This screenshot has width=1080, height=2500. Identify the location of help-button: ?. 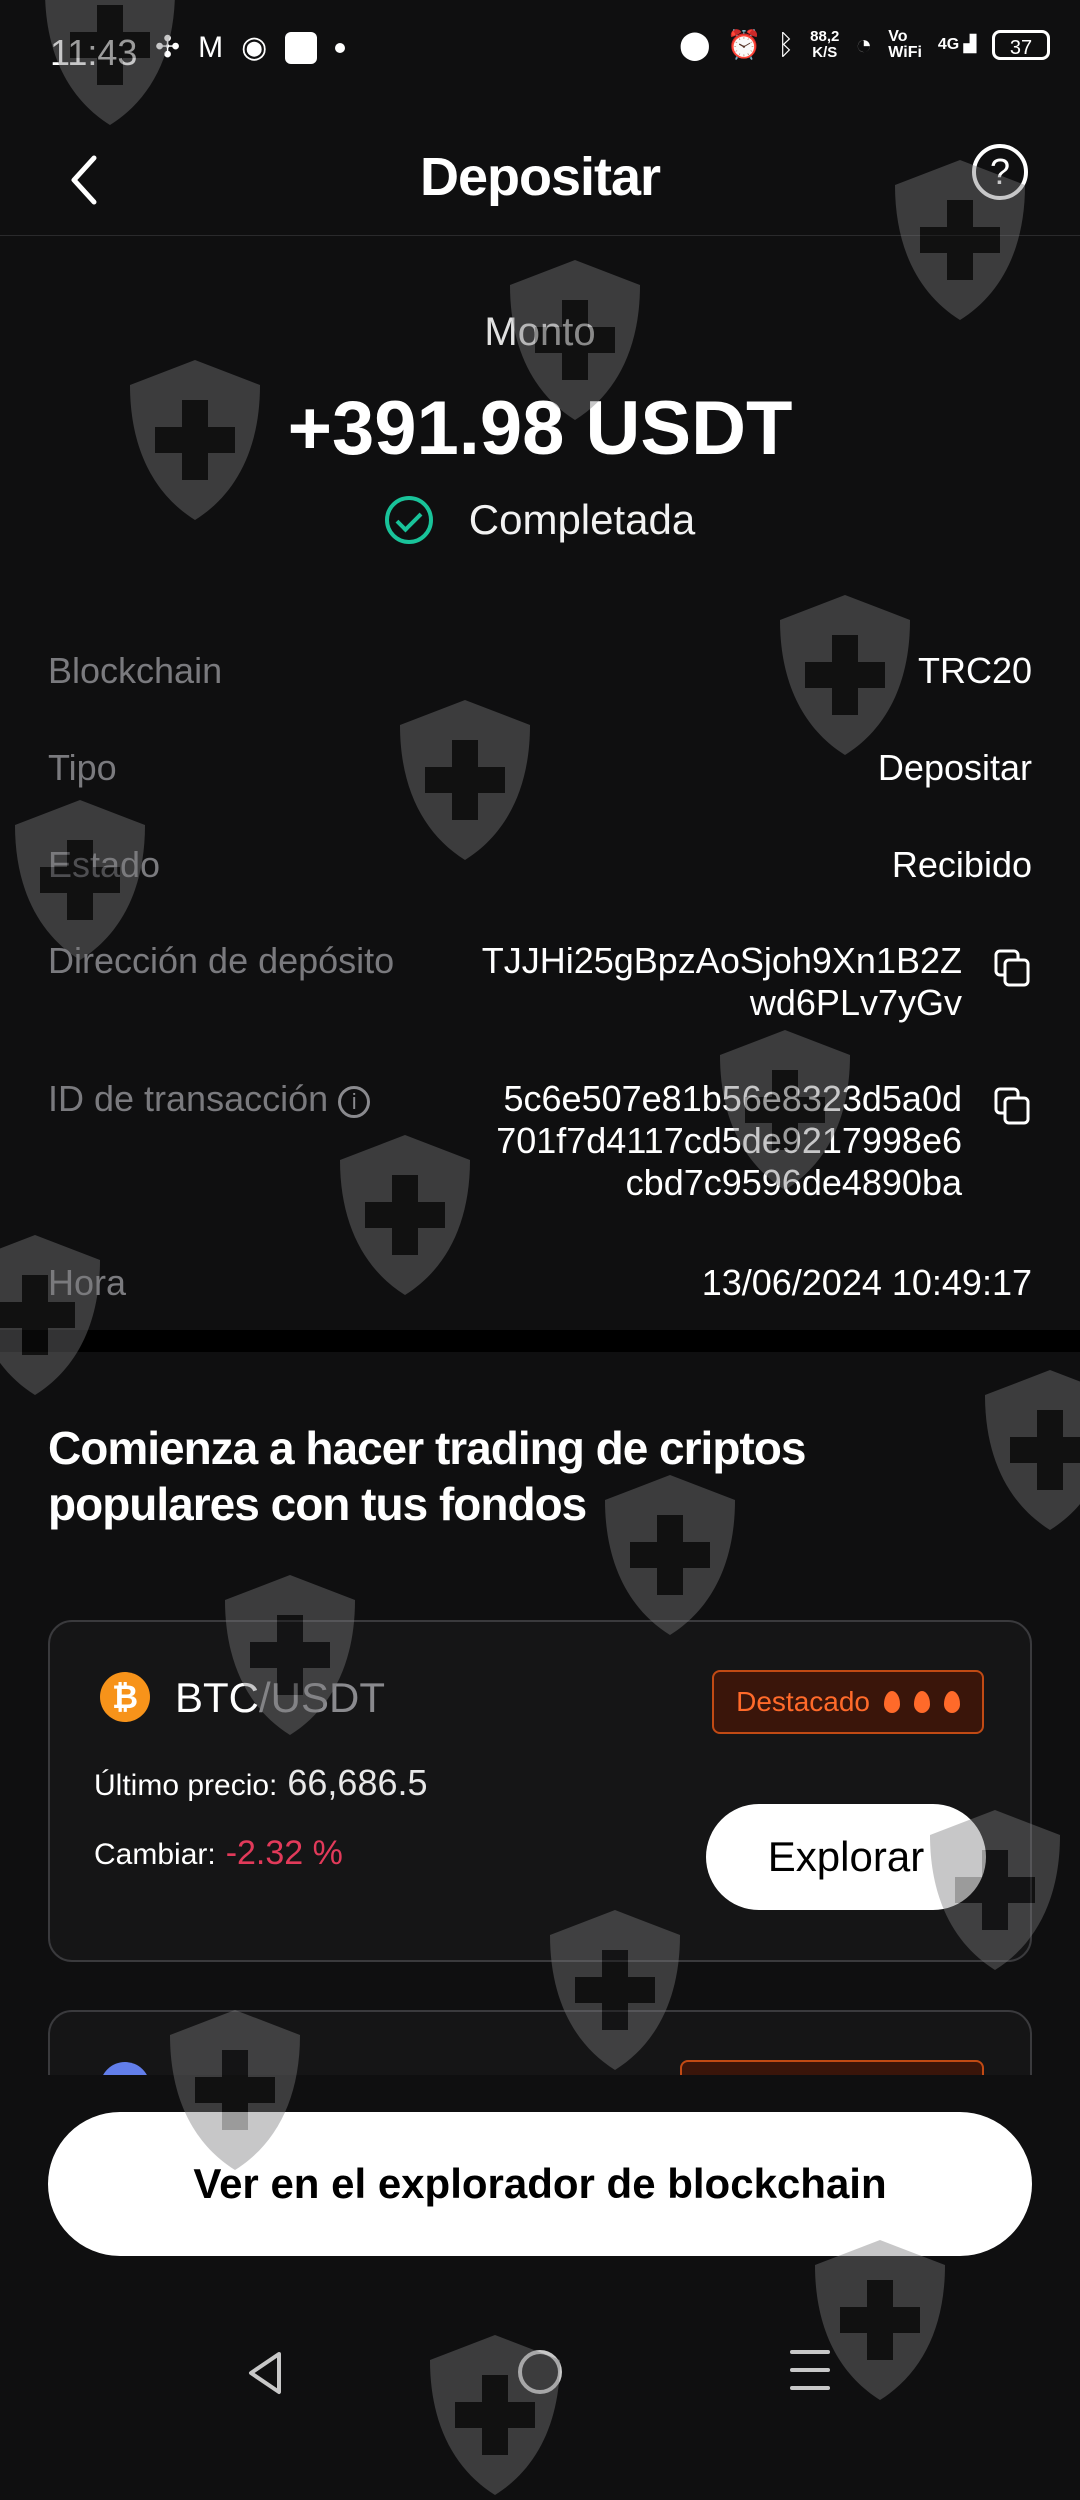
(1000, 172).